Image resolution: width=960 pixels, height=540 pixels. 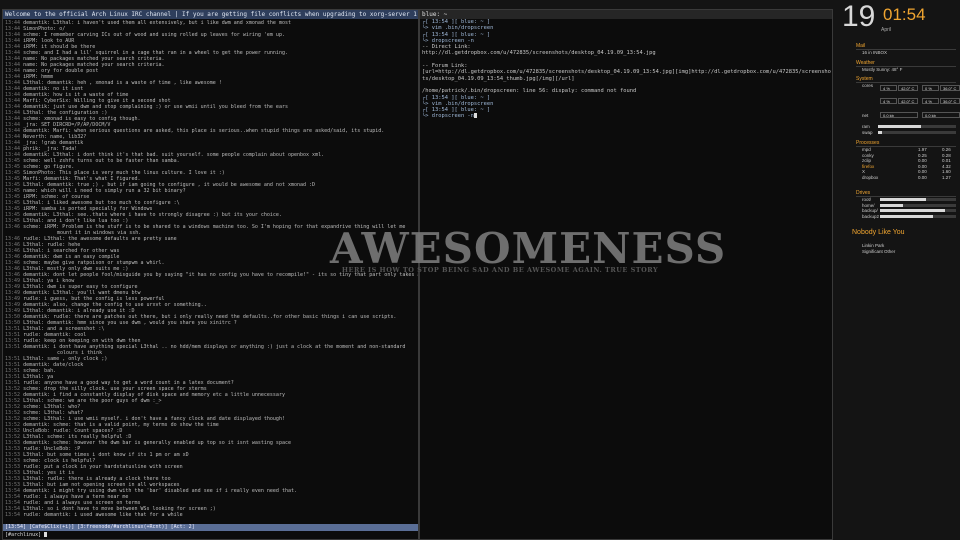 I want to click on process-mem: 1.60, so click(x=946, y=171).